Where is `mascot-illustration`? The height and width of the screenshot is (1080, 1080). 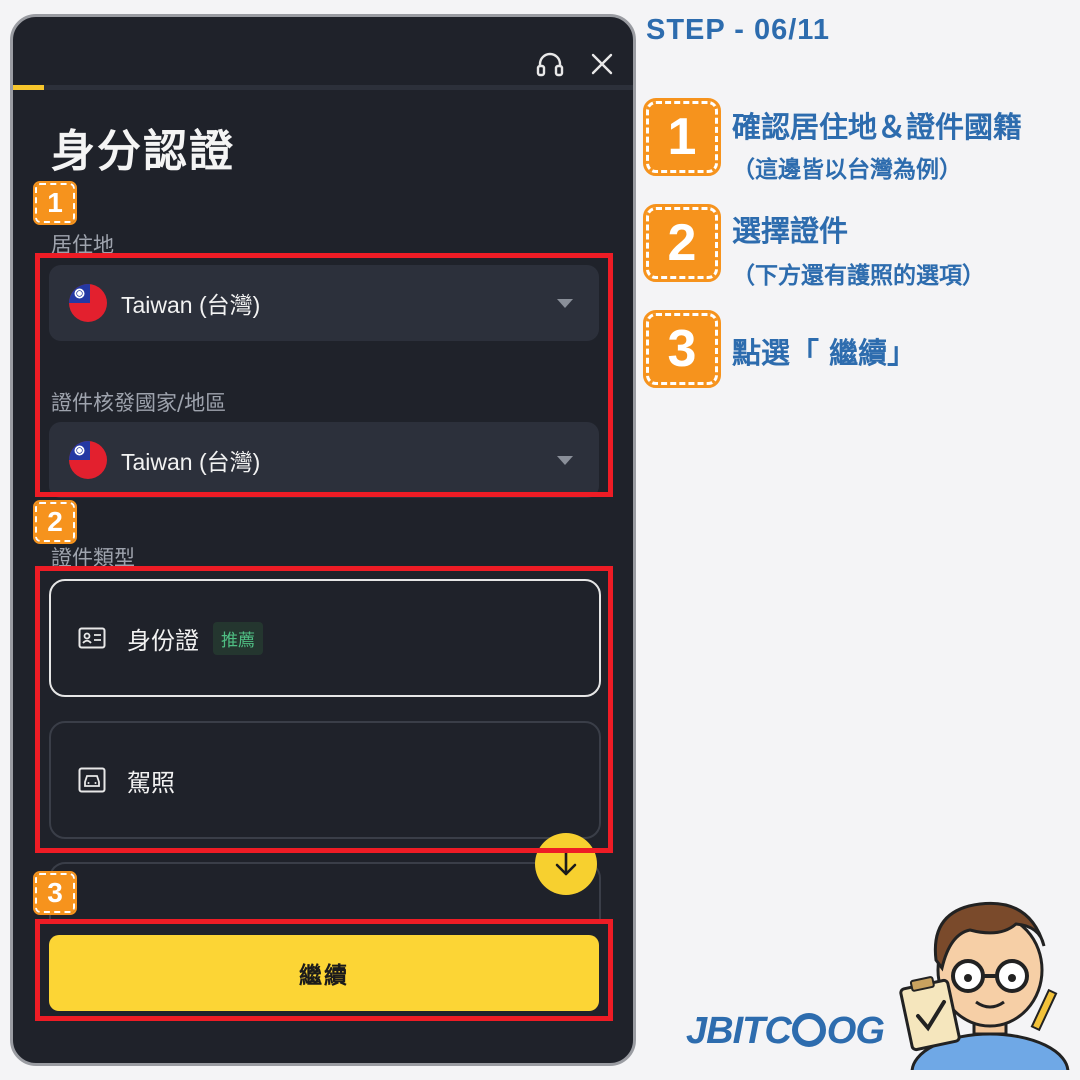 mascot-illustration is located at coordinates (984, 985).